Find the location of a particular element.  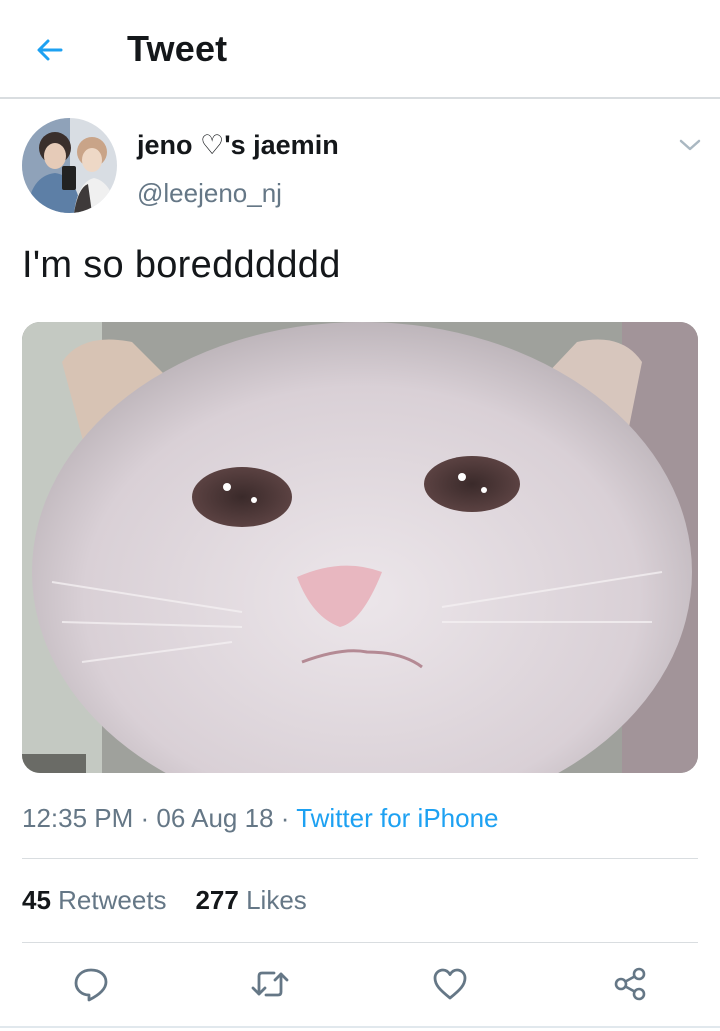

back-arrow-icon is located at coordinates (50, 50).